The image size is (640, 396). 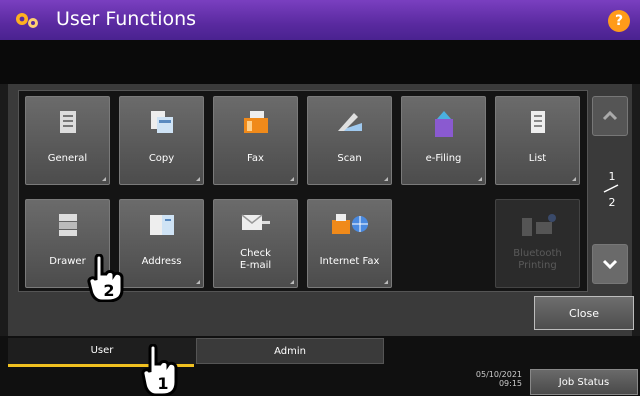 What do you see at coordinates (349, 122) in the screenshot?
I see `scan-icon` at bounding box center [349, 122].